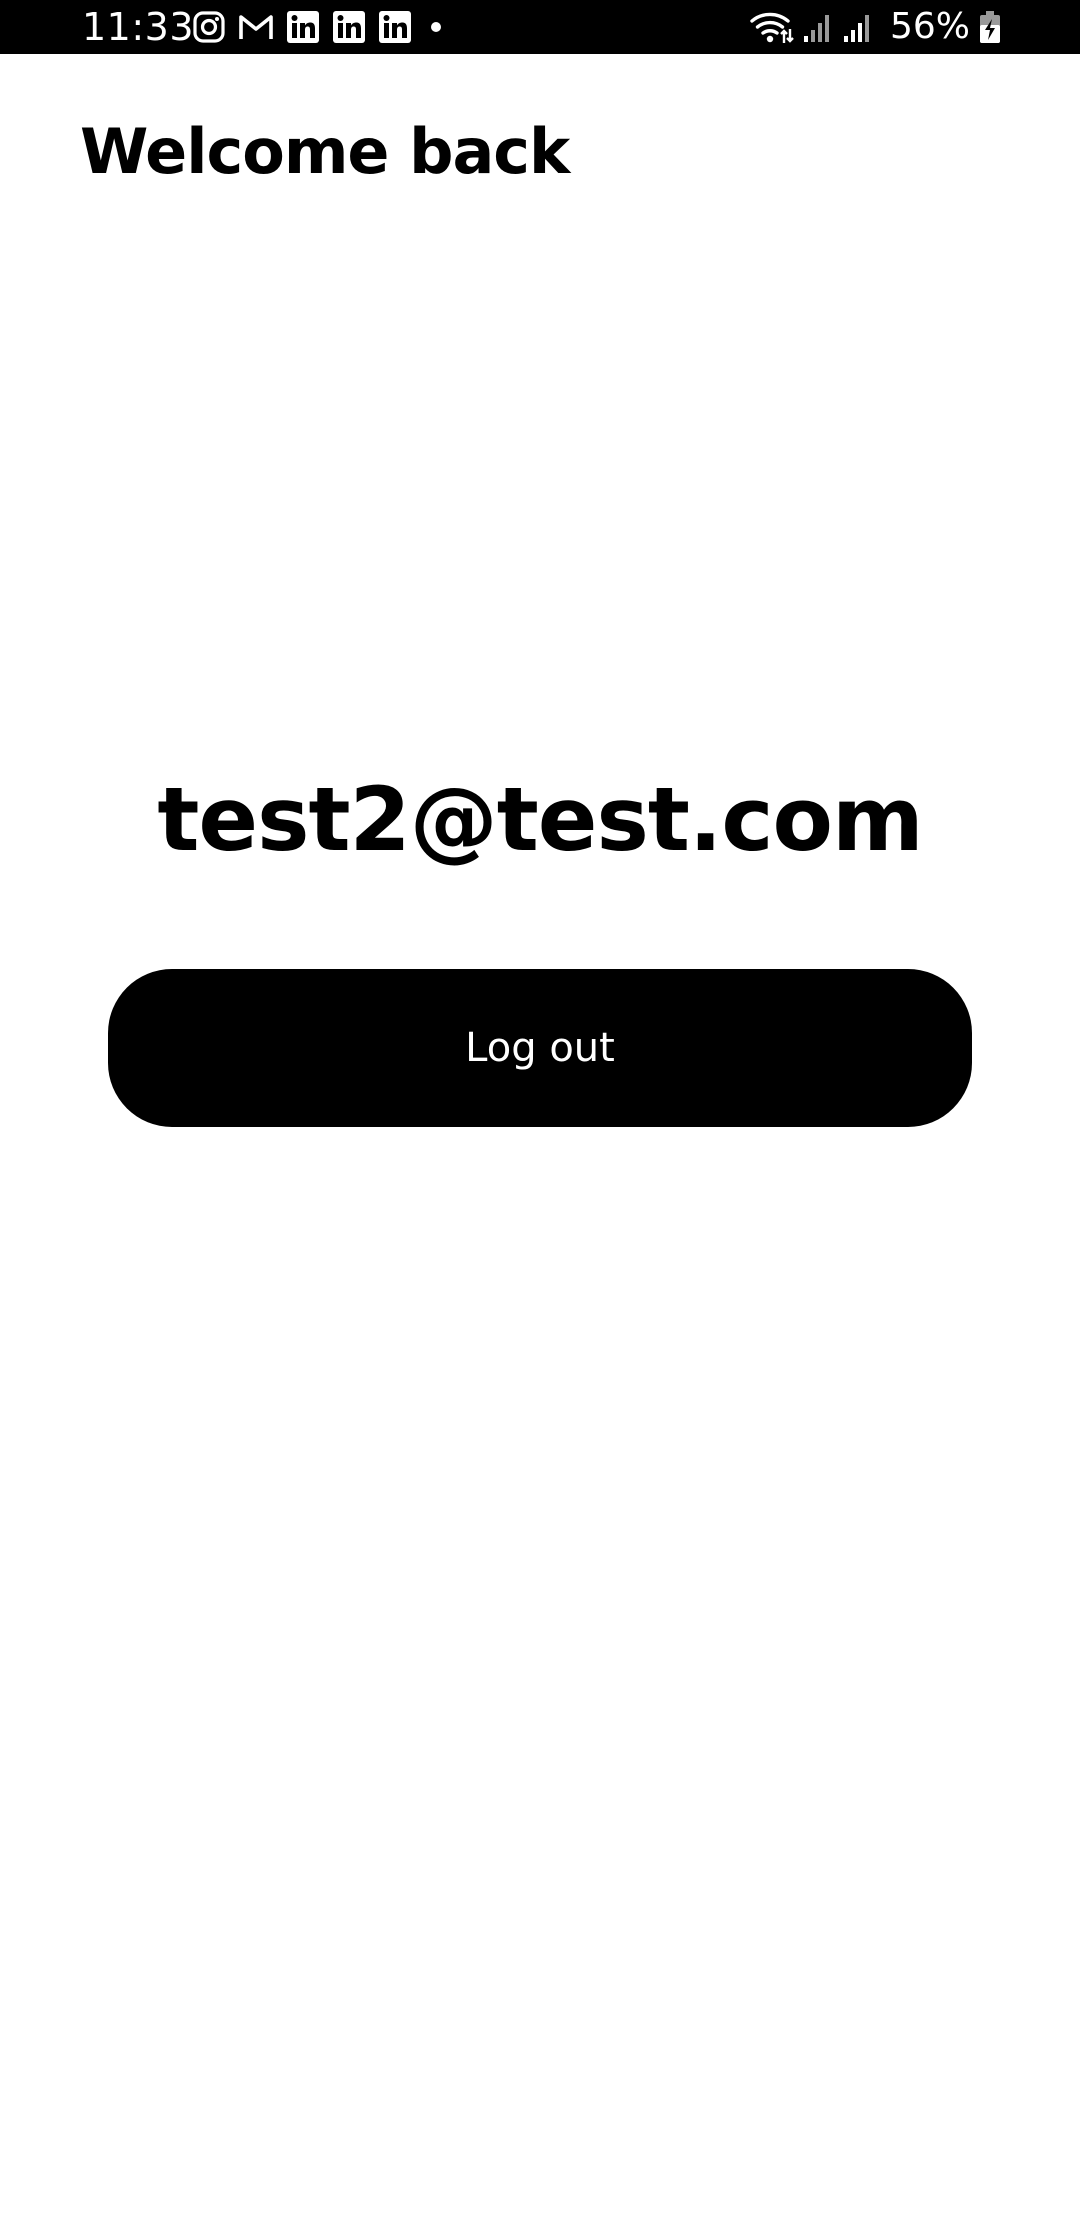 The width and height of the screenshot is (1080, 2239). I want to click on notification-icons, so click(320, 27).